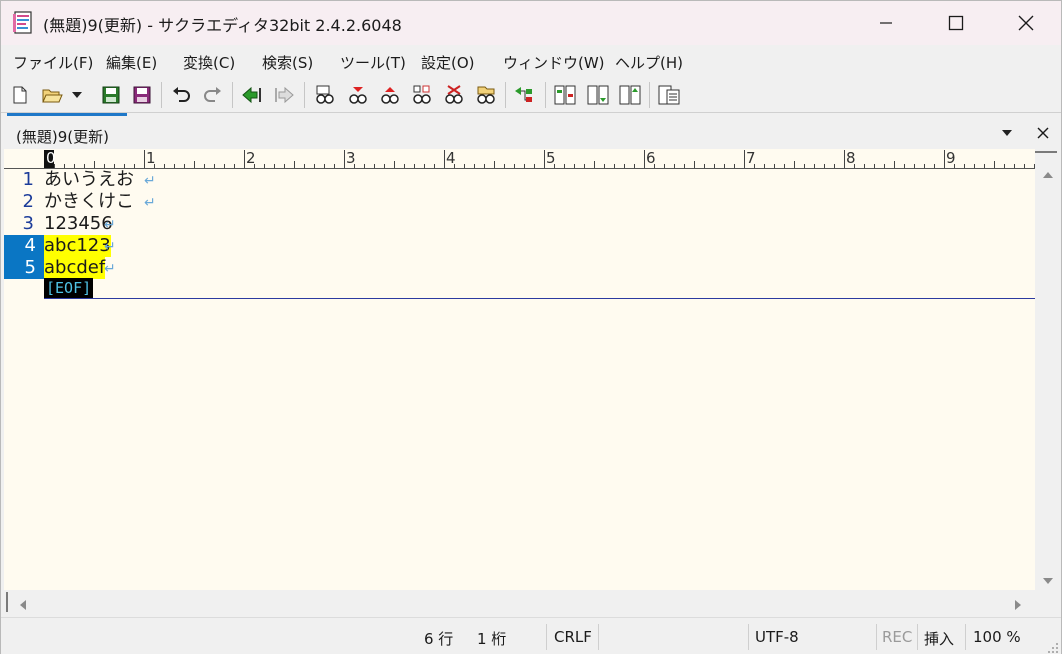  Describe the element at coordinates (1052, 647) in the screenshot. I see `resize-grip-icon` at that location.